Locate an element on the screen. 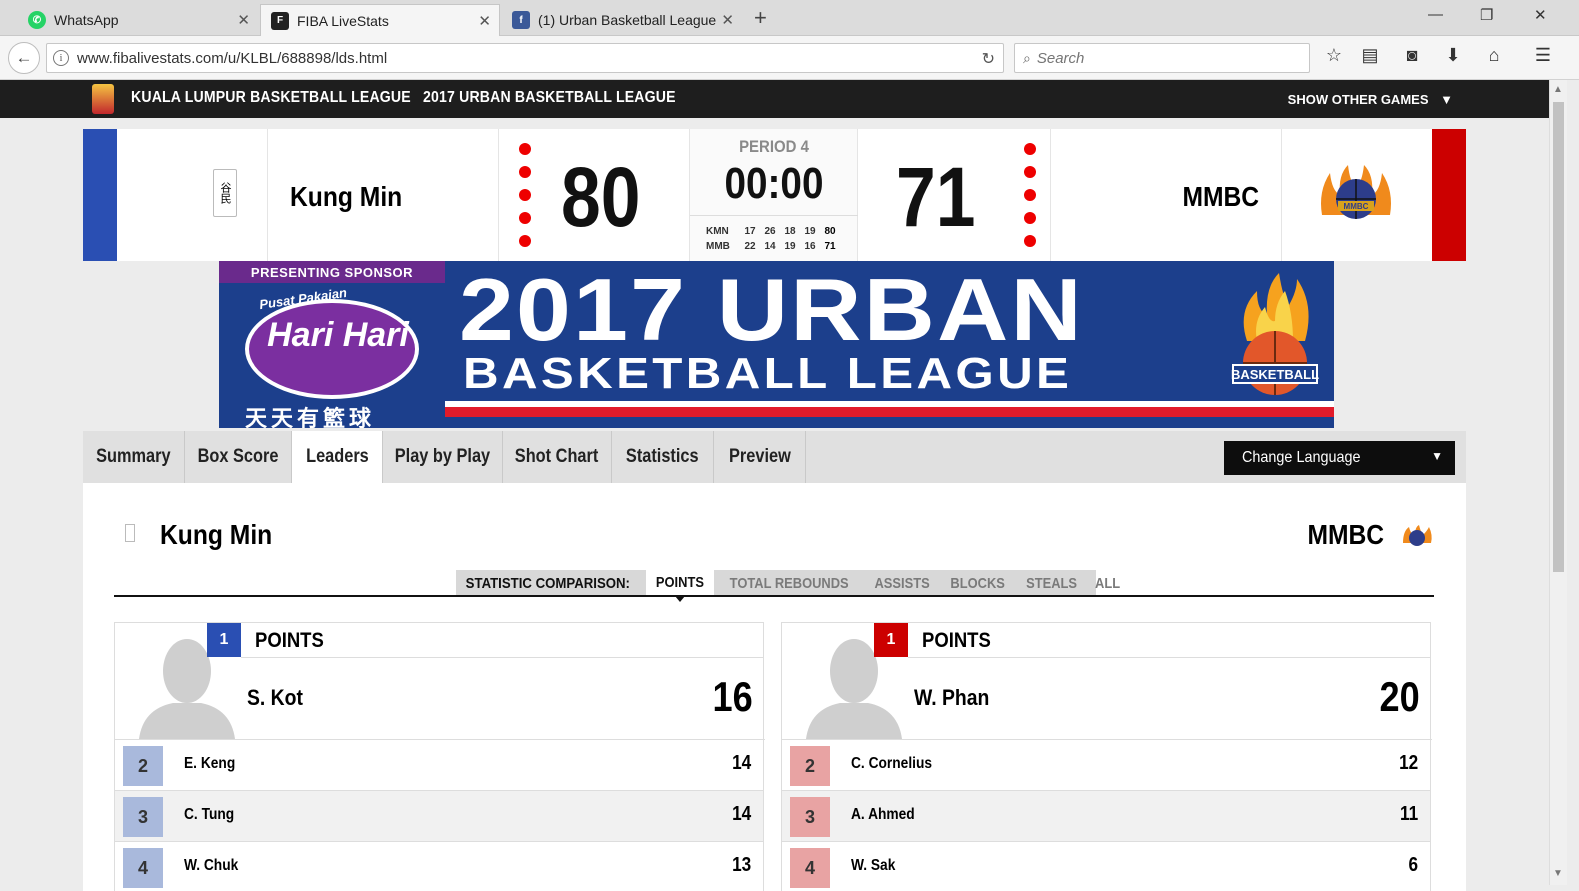 The width and height of the screenshot is (1579, 891). bookmark-star-icon: ☆ is located at coordinates (1334, 55).